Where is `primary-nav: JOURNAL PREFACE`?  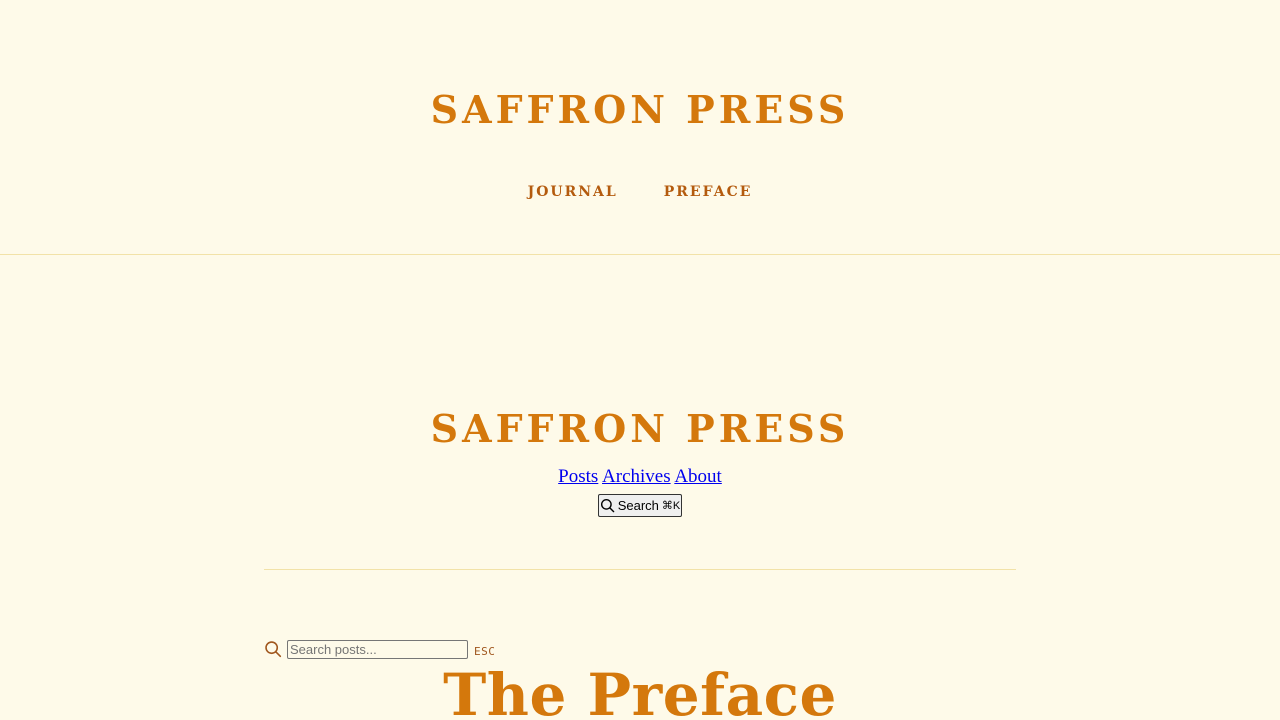 primary-nav: JOURNAL PREFACE is located at coordinates (640, 192).